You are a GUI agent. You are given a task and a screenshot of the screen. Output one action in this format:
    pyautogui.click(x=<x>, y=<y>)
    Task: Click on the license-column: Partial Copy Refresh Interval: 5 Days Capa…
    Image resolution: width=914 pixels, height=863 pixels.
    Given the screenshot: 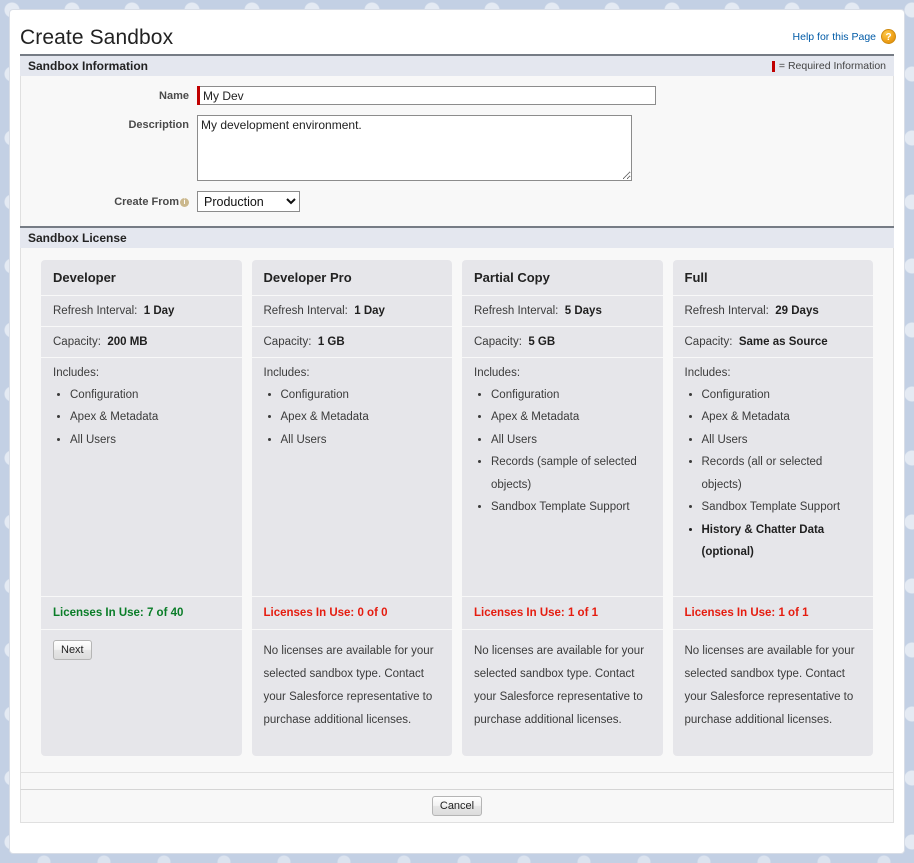 What is the action you would take?
    pyautogui.click(x=562, y=508)
    